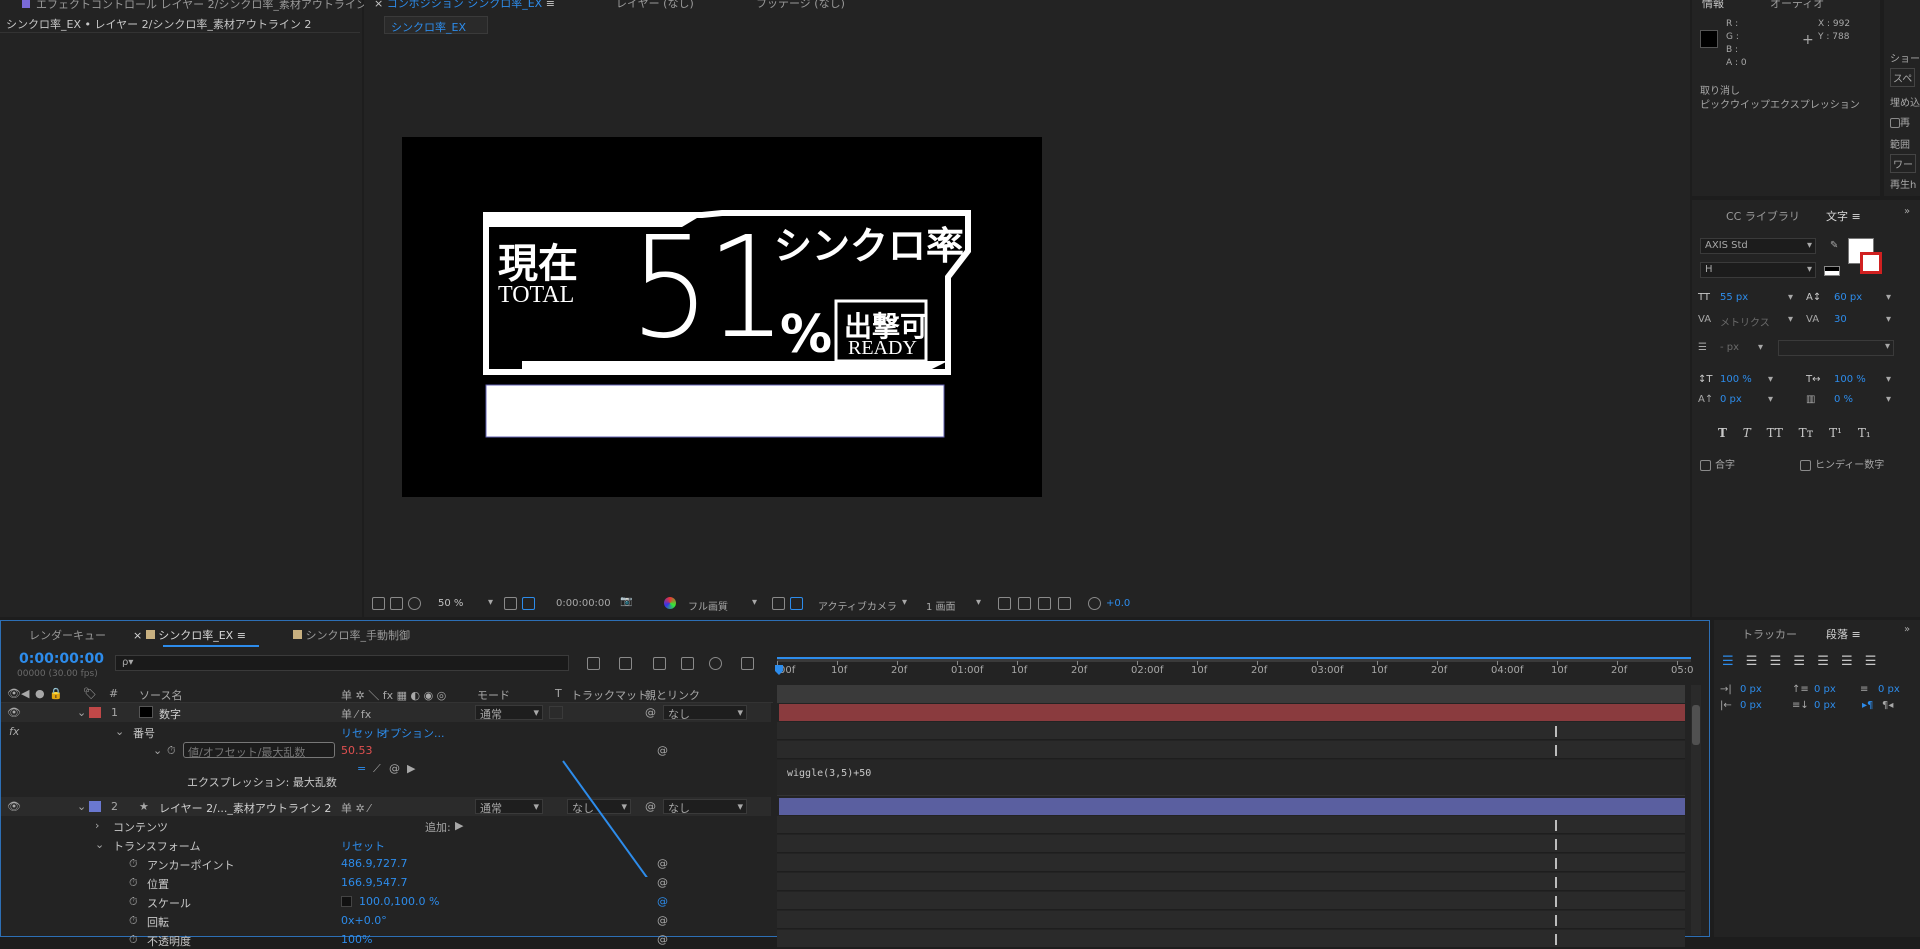 The height and width of the screenshot is (949, 1920). I want to click on expr-language-menu-icon: ▶, so click(411, 768).